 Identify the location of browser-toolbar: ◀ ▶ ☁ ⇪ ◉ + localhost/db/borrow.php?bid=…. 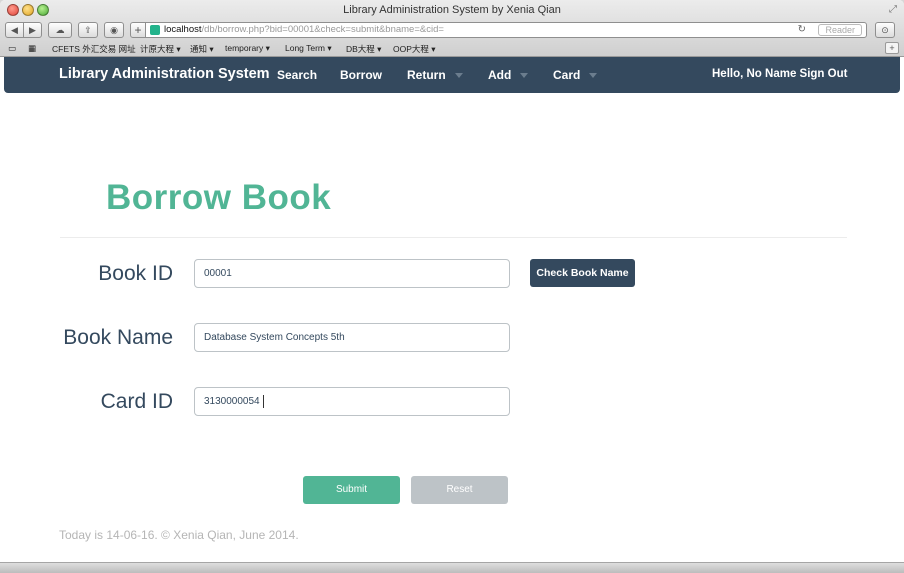
(452, 30).